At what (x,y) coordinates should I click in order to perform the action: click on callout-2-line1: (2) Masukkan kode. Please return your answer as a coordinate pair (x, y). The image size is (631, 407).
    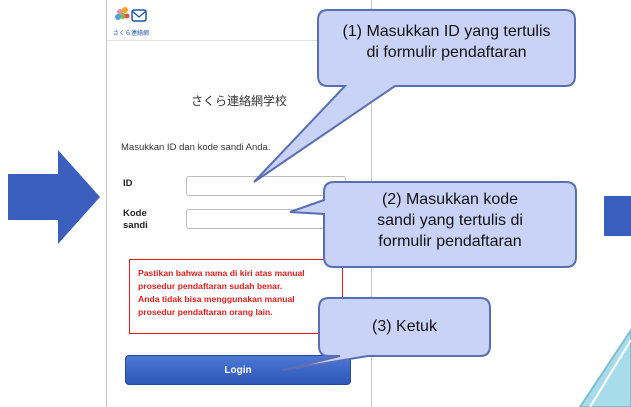
    Looking at the image, I should click on (450, 199).